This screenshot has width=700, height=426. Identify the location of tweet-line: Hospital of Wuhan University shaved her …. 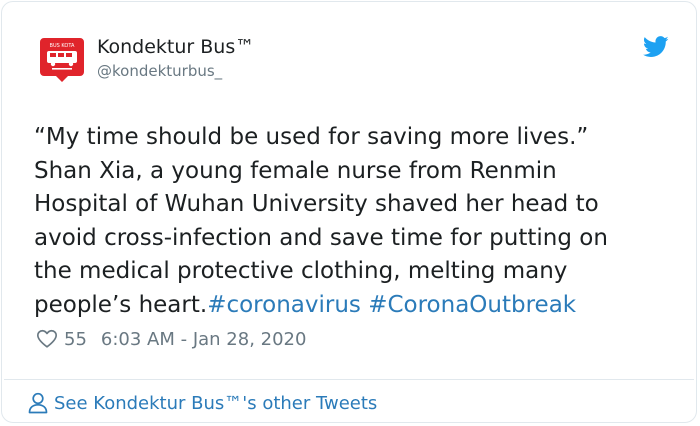
(316, 204).